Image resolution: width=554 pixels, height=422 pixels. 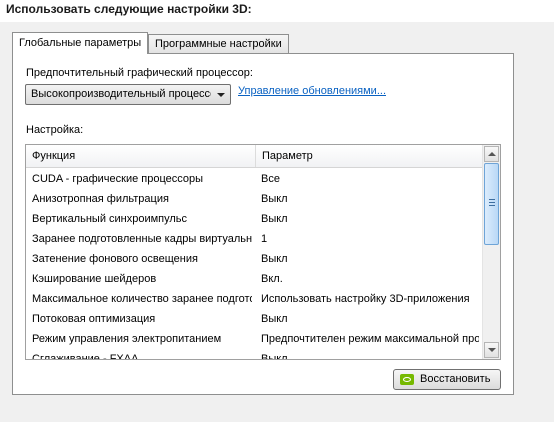 I want to click on grid-header: Функция Параметр, so click(x=254, y=156).